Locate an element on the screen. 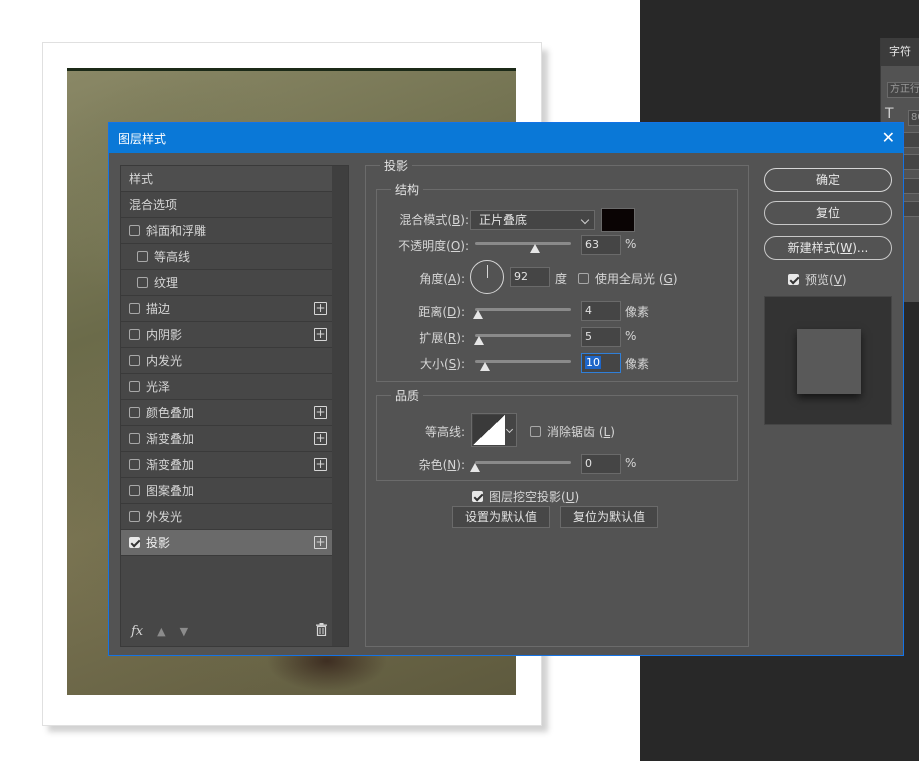 The height and width of the screenshot is (761, 919). style-row: 样式 is located at coordinates (227, 179).